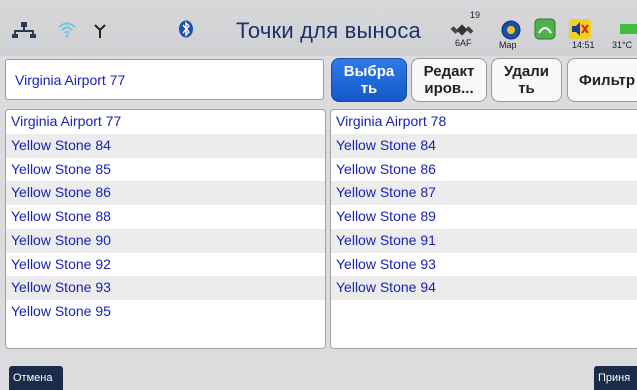  Describe the element at coordinates (328, 30) in the screenshot. I see `page-title: Точки для выноса` at that location.